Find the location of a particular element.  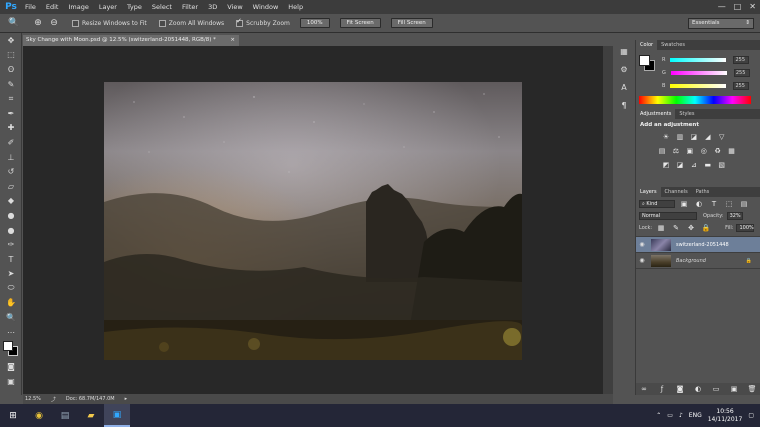

threshold-icon: ⊿ is located at coordinates (694, 165).